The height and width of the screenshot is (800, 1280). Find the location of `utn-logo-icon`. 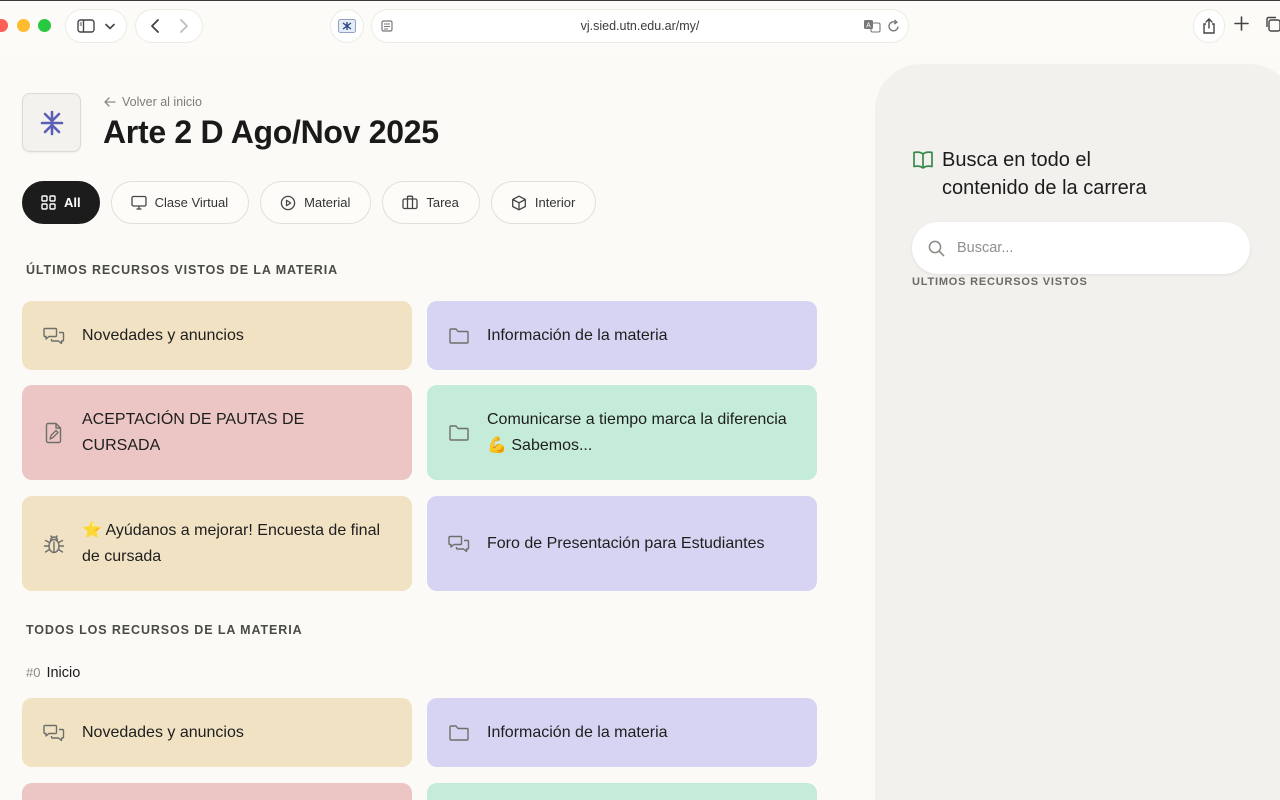

utn-logo-icon is located at coordinates (51, 122).